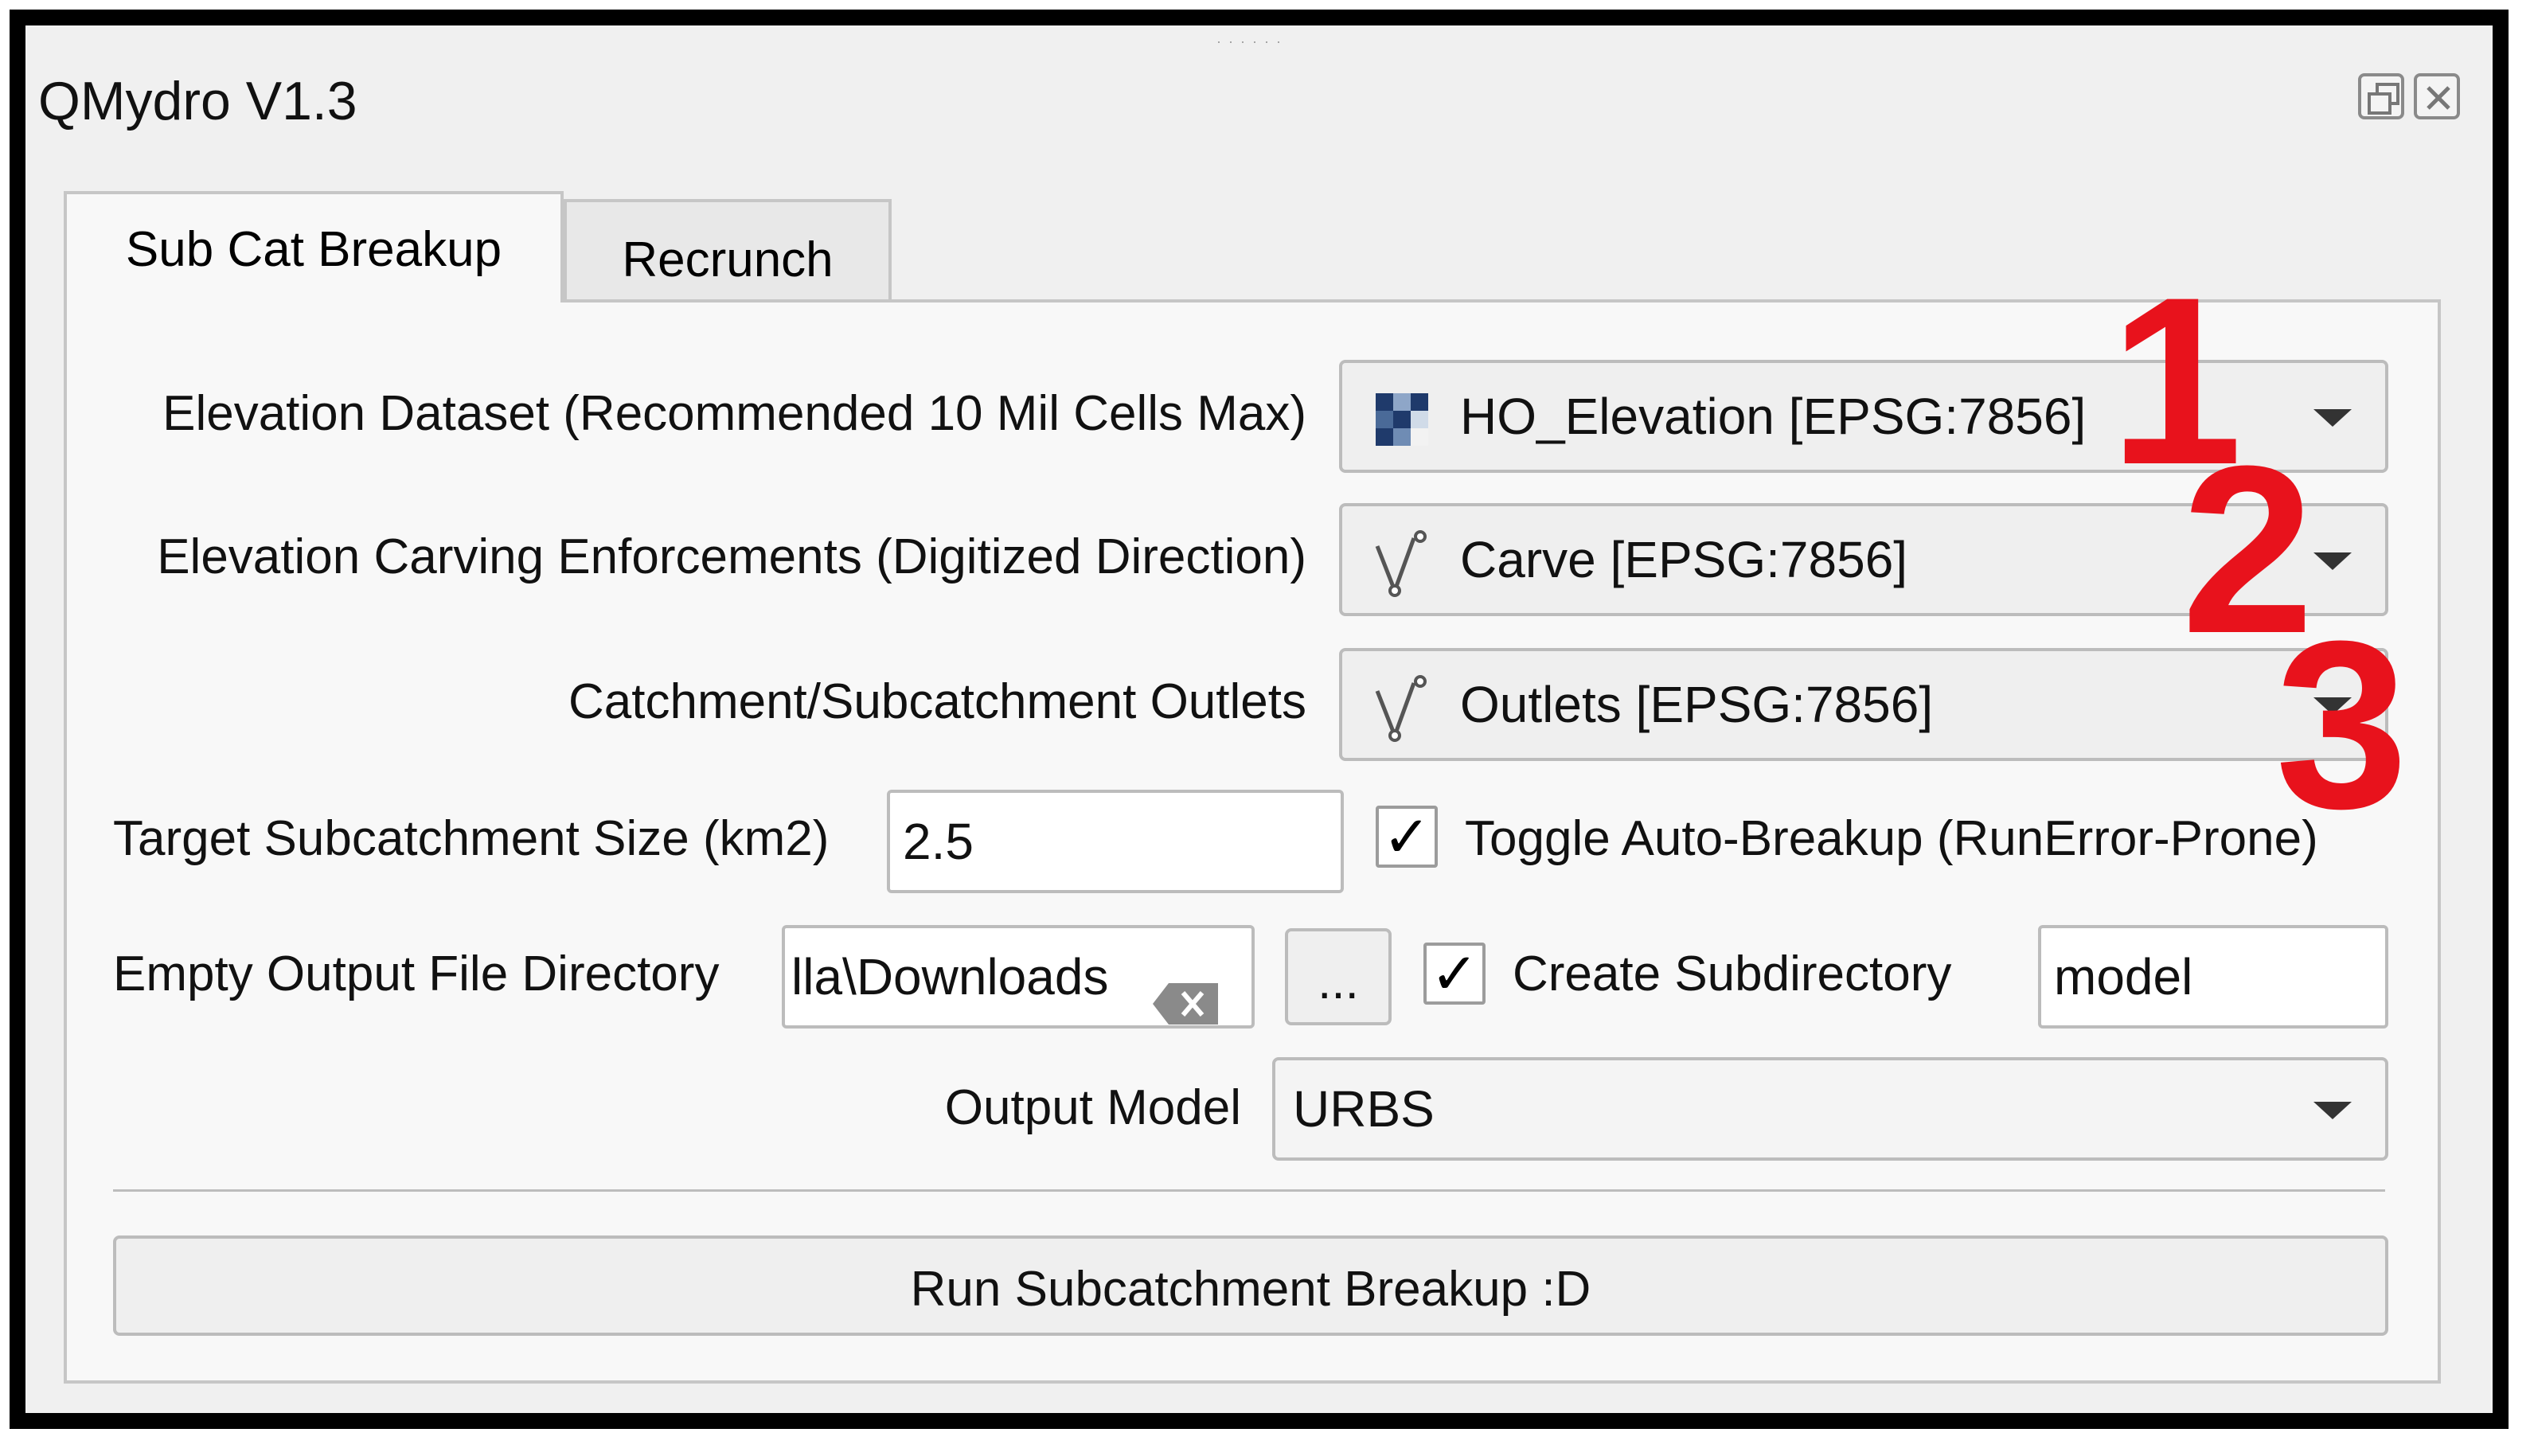  What do you see at coordinates (728, 250) in the screenshot?
I see `tab-recrunch: Recrunch` at bounding box center [728, 250].